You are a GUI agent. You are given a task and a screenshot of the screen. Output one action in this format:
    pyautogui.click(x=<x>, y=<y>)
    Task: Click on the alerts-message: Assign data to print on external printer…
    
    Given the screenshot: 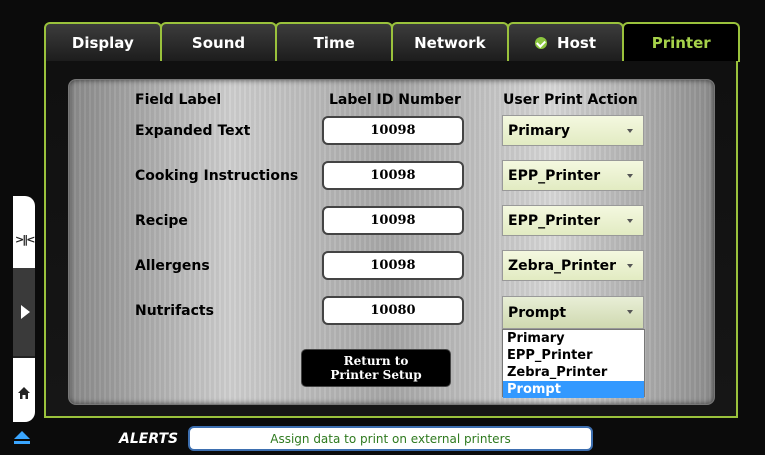 What is the action you would take?
    pyautogui.click(x=390, y=438)
    